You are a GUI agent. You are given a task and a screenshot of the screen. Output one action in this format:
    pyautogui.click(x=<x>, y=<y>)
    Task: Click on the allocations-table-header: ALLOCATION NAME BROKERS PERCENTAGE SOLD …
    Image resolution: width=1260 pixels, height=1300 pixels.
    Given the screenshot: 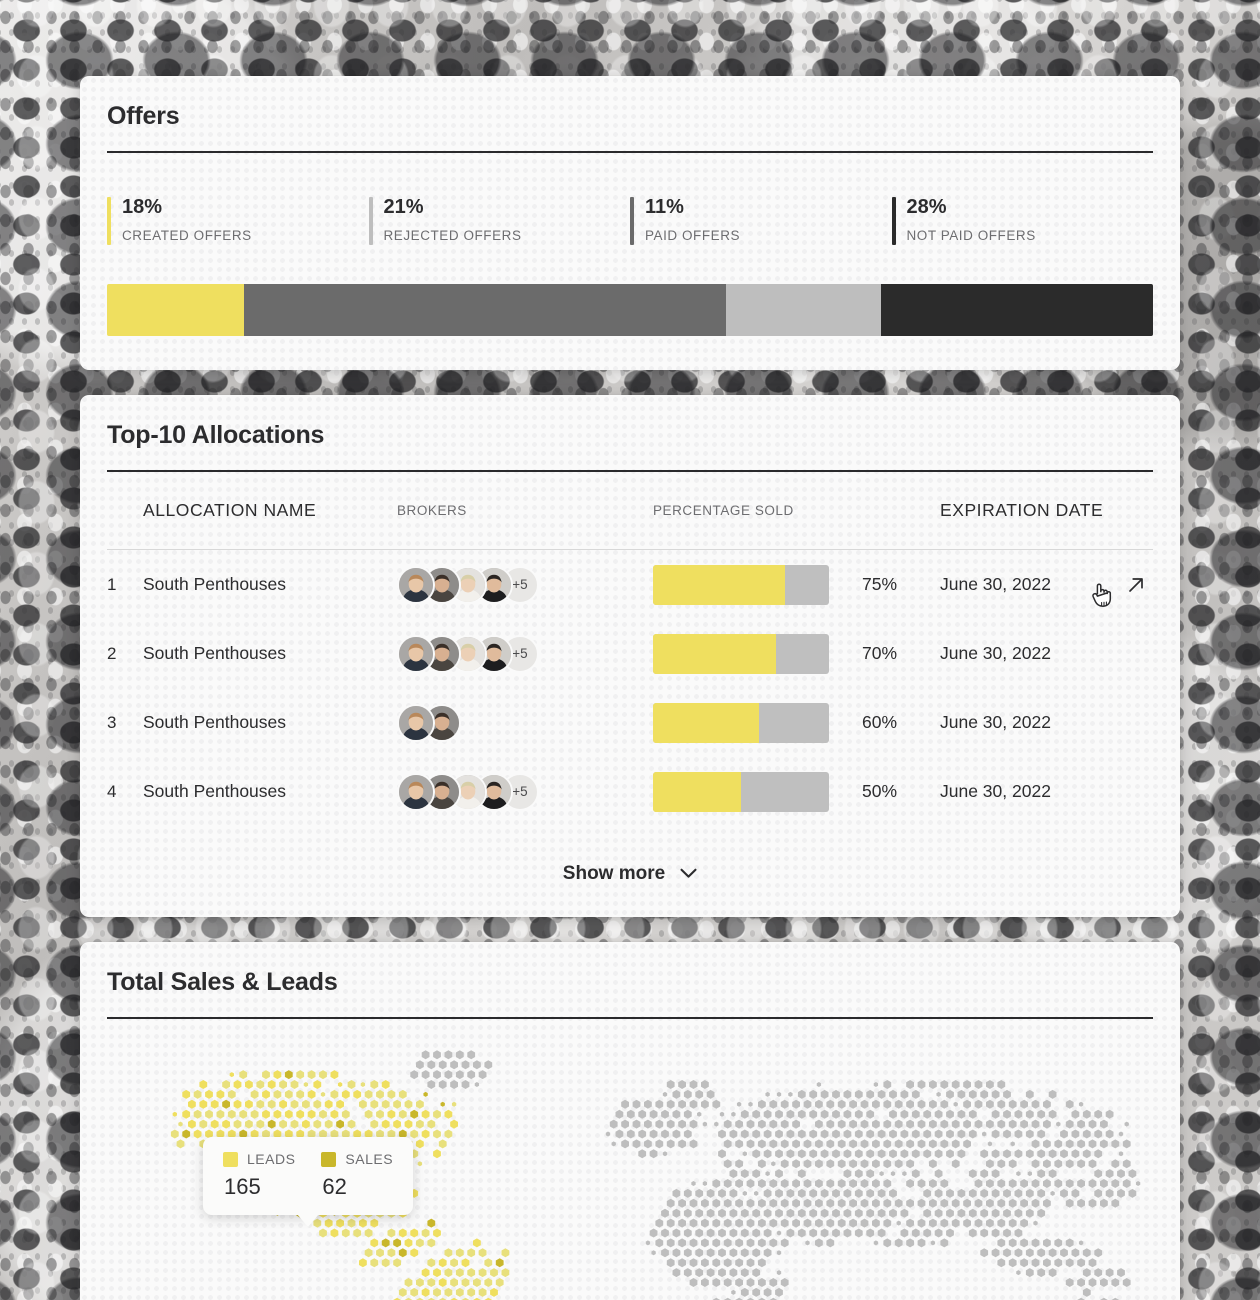 What is the action you would take?
    pyautogui.click(x=630, y=511)
    